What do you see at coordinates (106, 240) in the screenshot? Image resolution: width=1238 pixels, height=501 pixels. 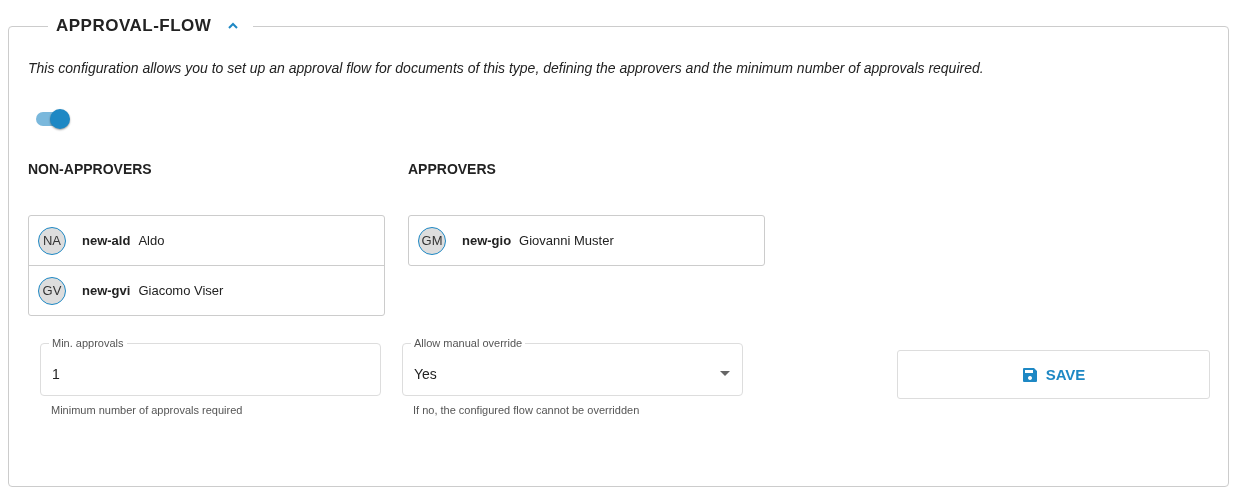 I see `username-text: new-ald` at bounding box center [106, 240].